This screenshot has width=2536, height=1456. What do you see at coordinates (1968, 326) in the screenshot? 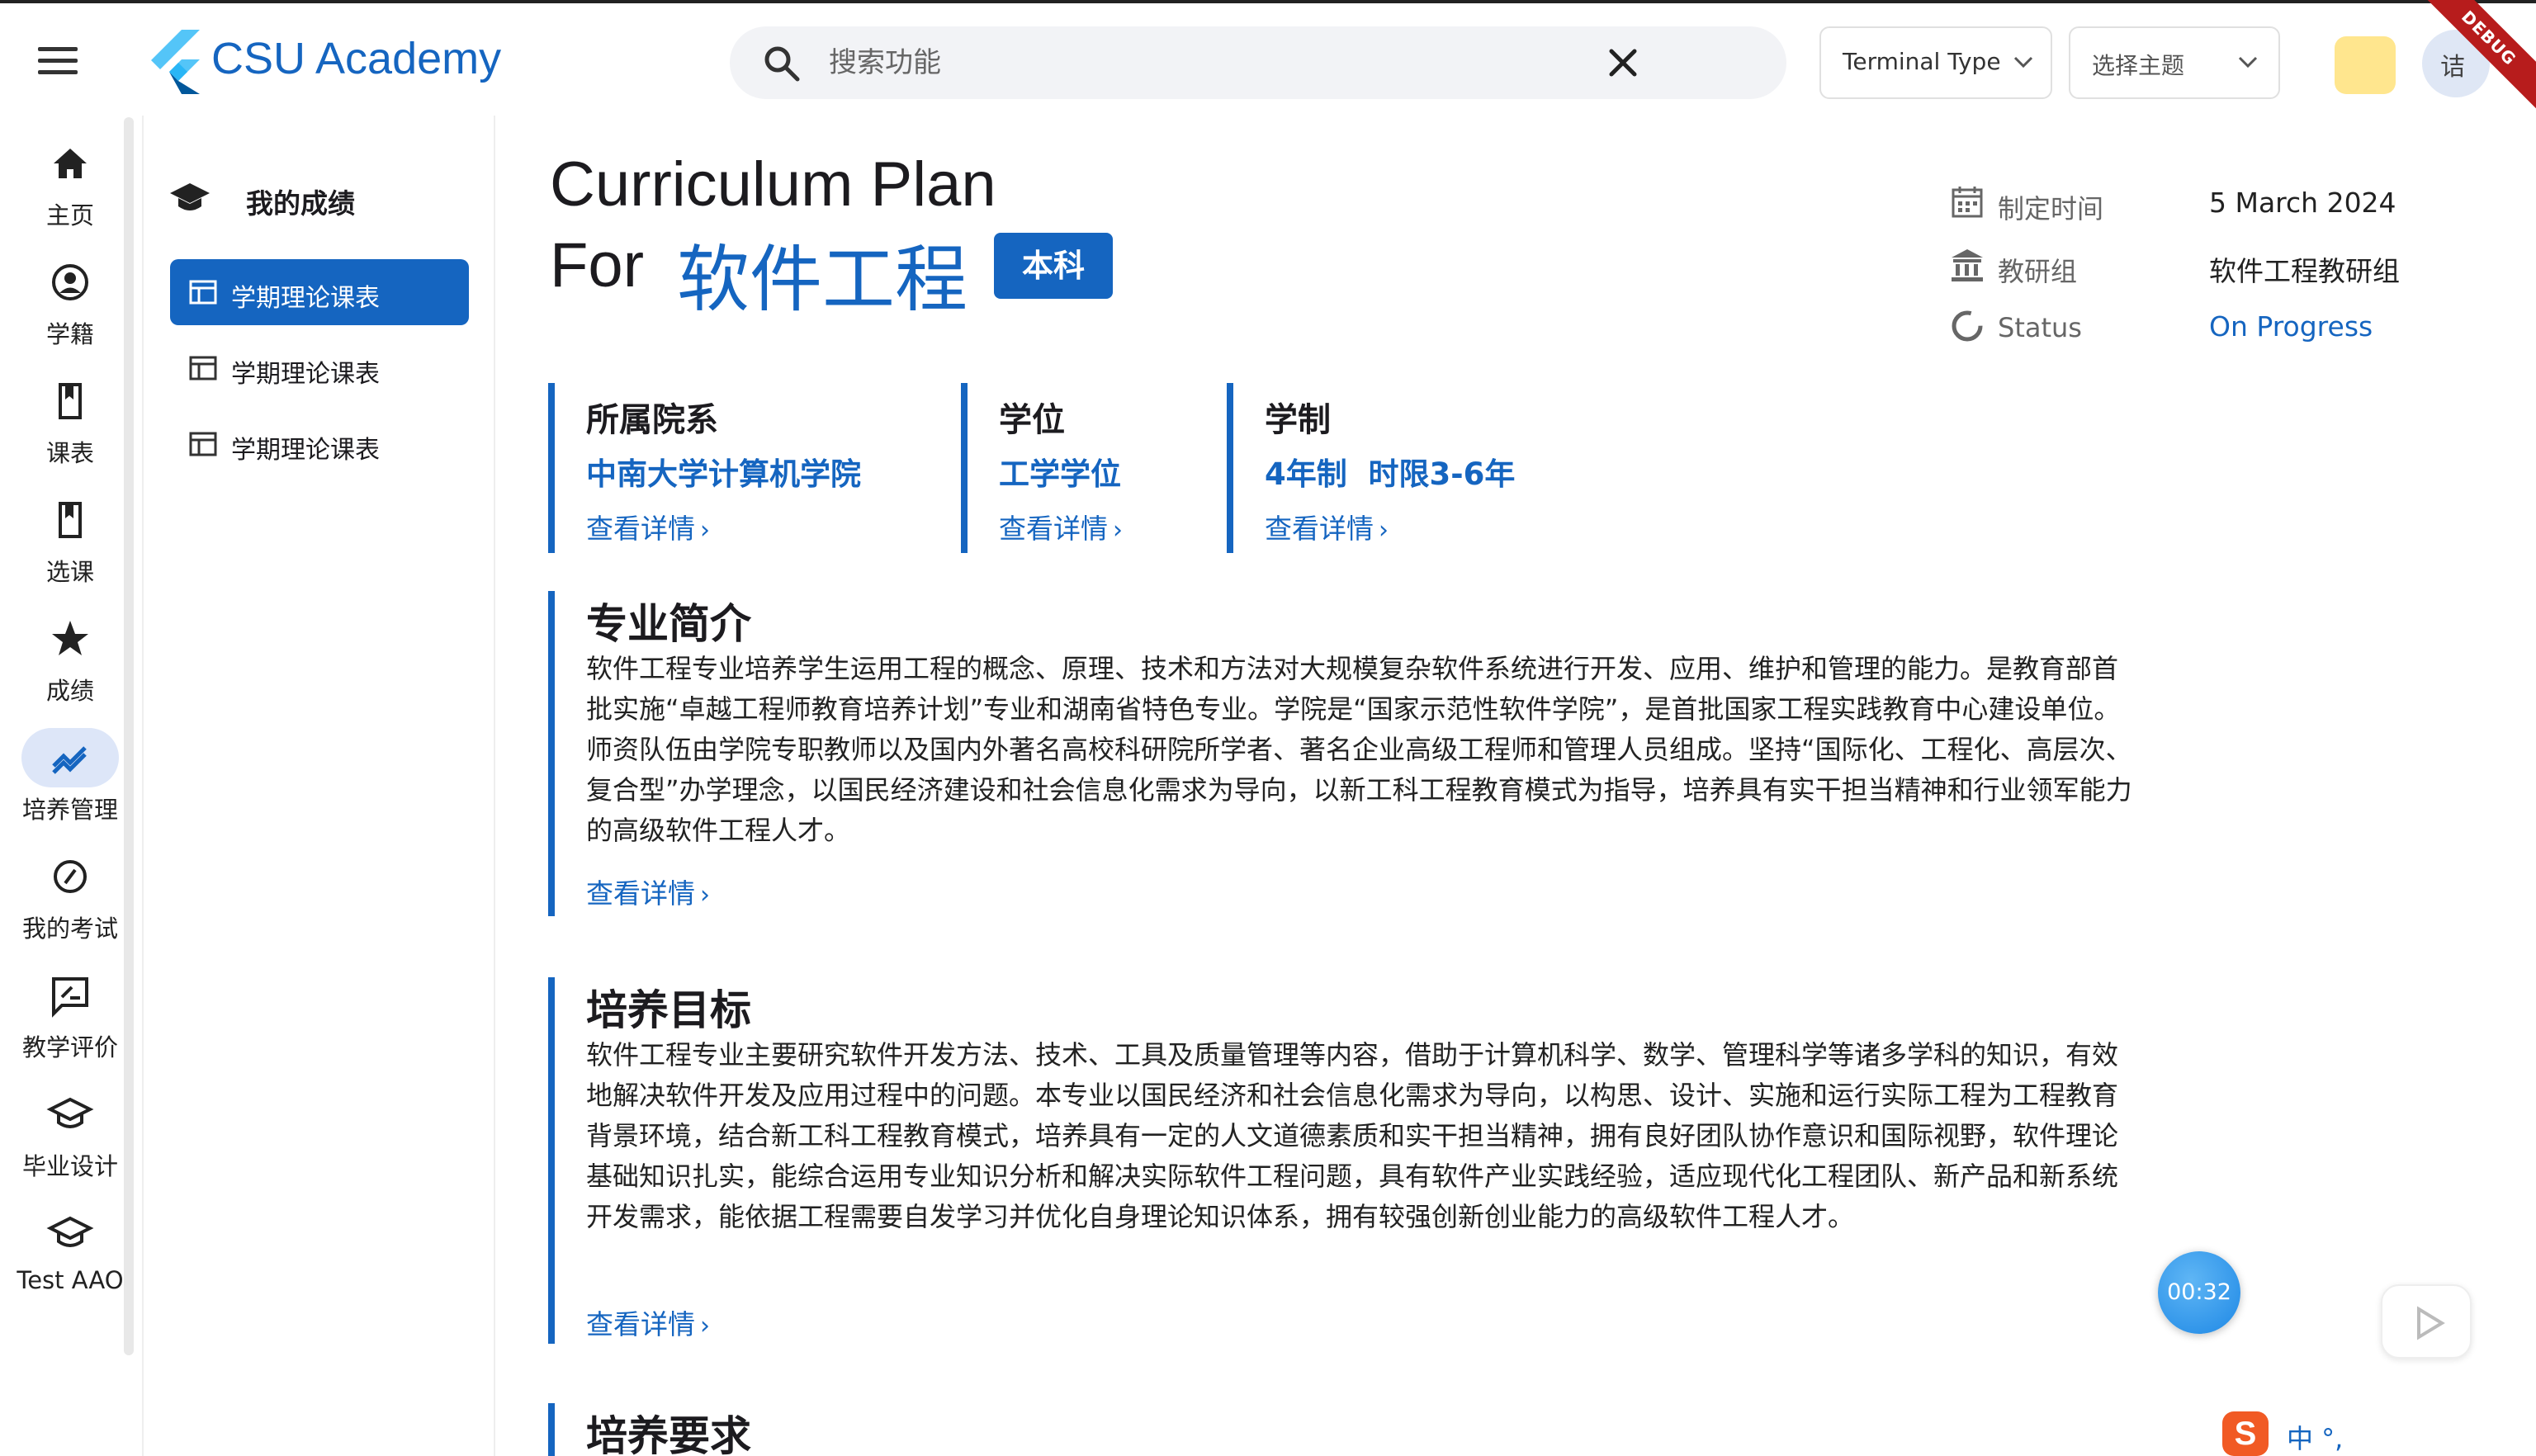
I see `progress-circle-icon` at bounding box center [1968, 326].